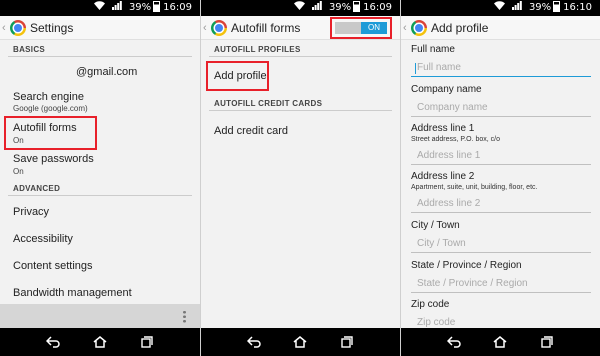 The image size is (600, 356). Describe the element at coordinates (501, 109) in the screenshot. I see `company-name-field: Company name` at that location.